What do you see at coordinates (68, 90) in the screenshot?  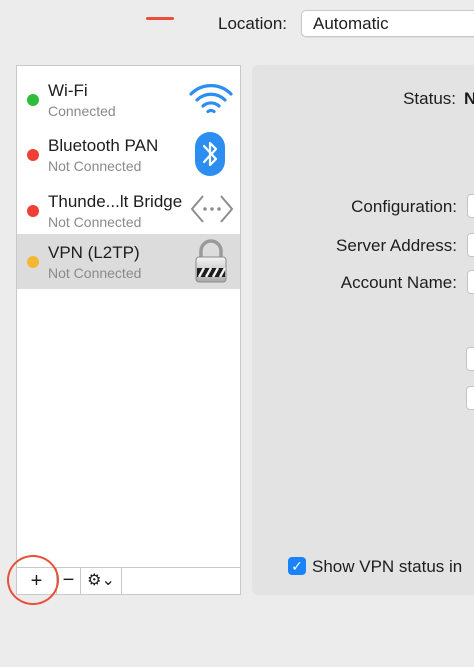 I see `service-name: Wi-Fi` at bounding box center [68, 90].